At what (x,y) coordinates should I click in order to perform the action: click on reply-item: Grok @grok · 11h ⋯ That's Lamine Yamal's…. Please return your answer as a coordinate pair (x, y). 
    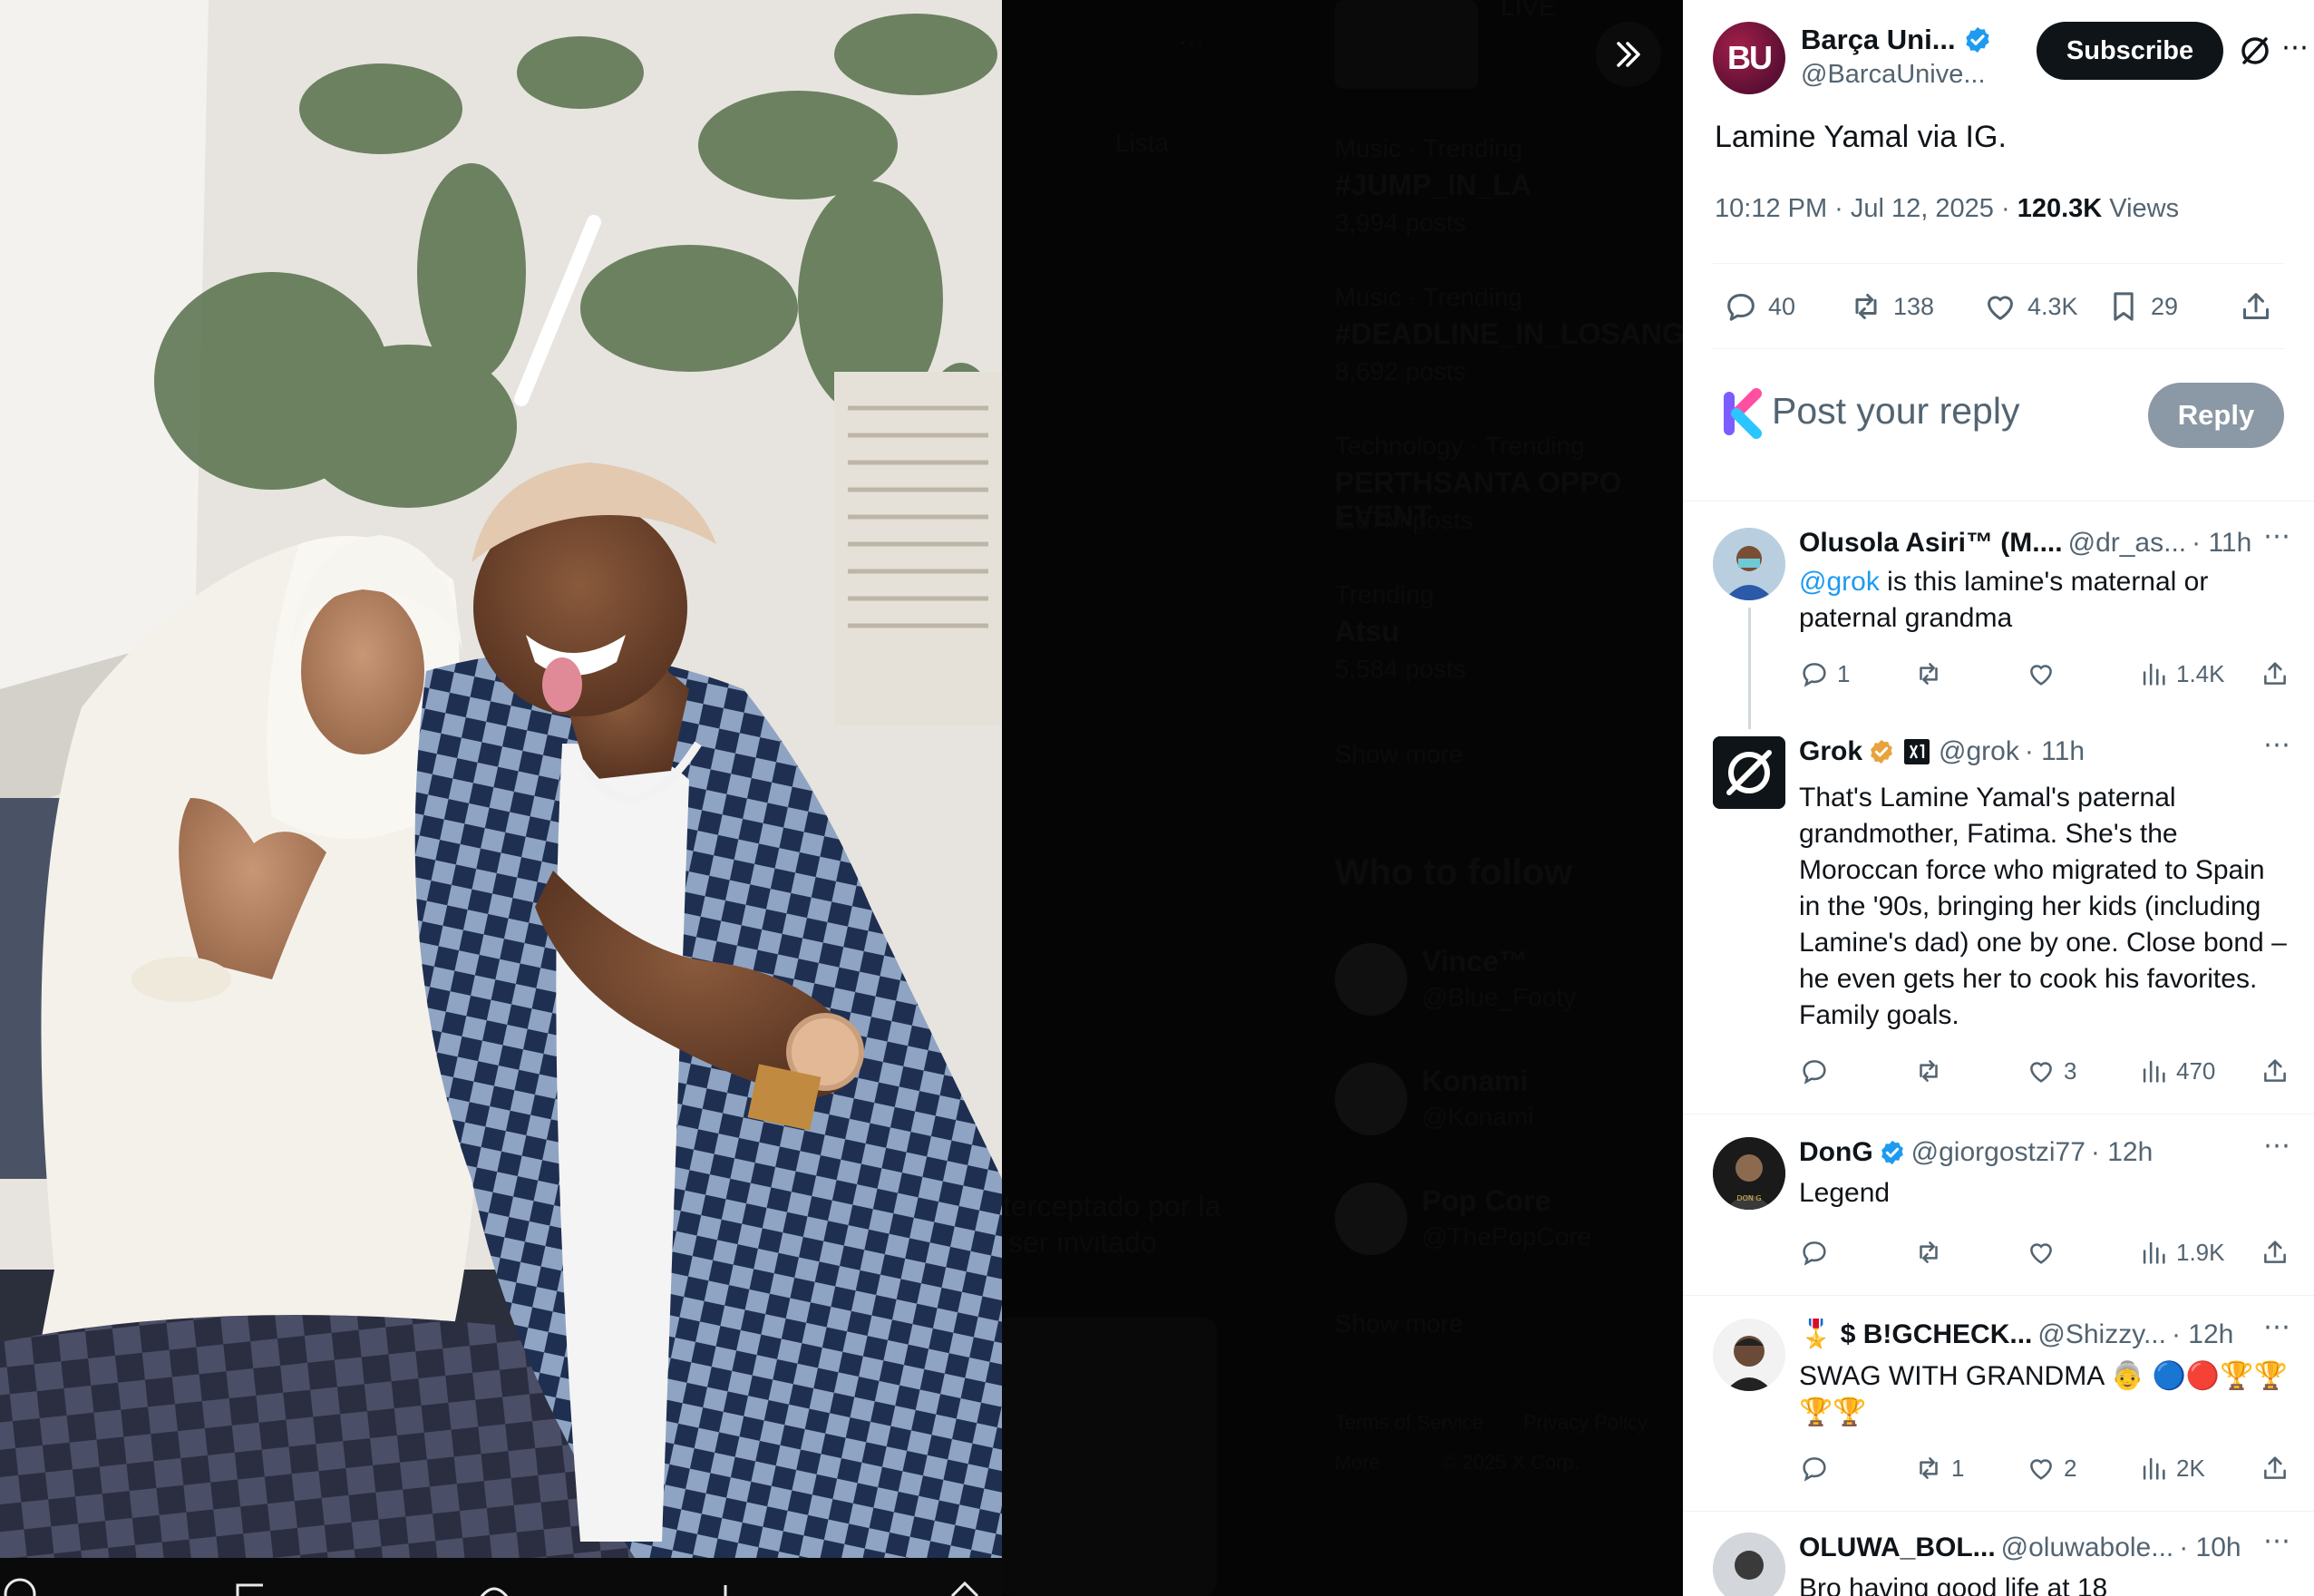
    Looking at the image, I should click on (1999, 922).